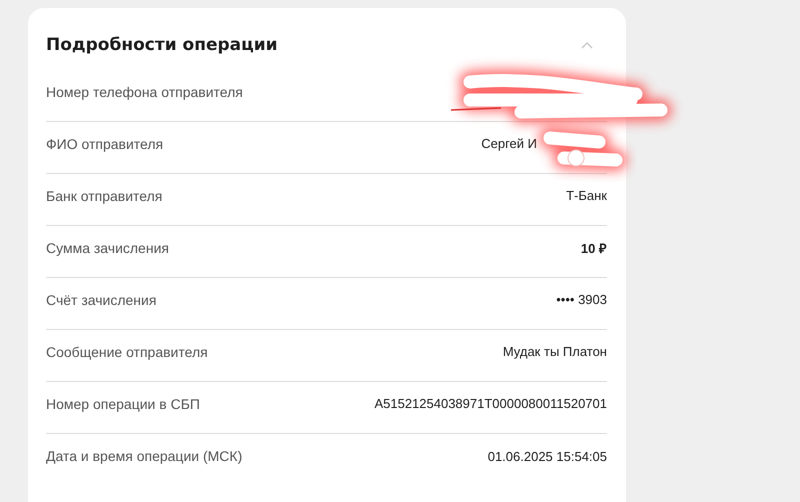 The height and width of the screenshot is (502, 800). I want to click on field-label: Номер операции в СБП, so click(123, 404).